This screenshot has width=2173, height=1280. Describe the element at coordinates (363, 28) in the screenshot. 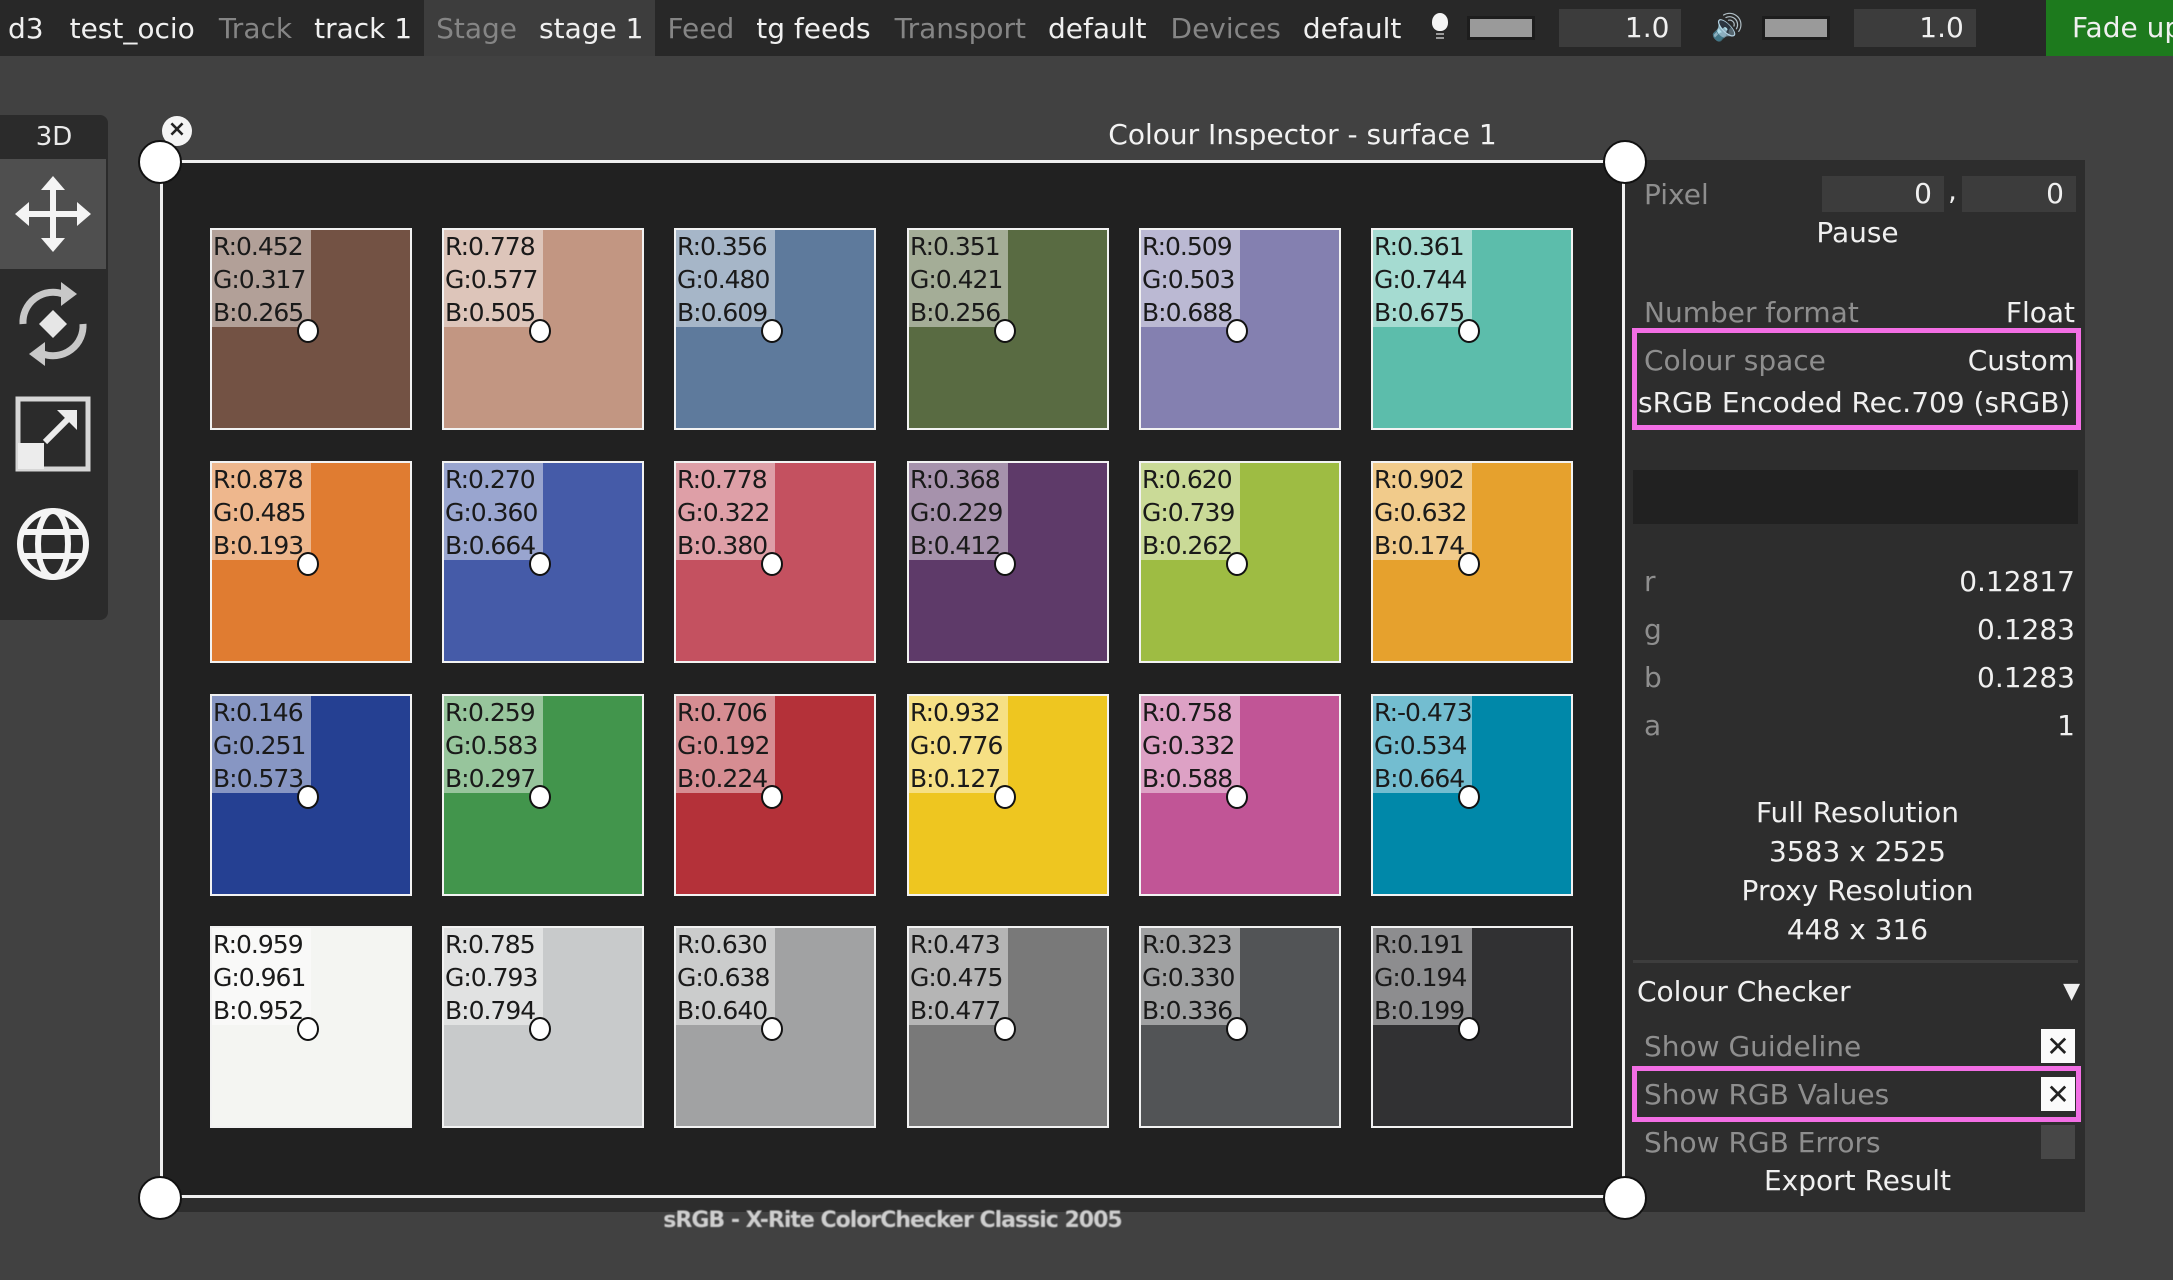

I see `track-value: track 1` at that location.